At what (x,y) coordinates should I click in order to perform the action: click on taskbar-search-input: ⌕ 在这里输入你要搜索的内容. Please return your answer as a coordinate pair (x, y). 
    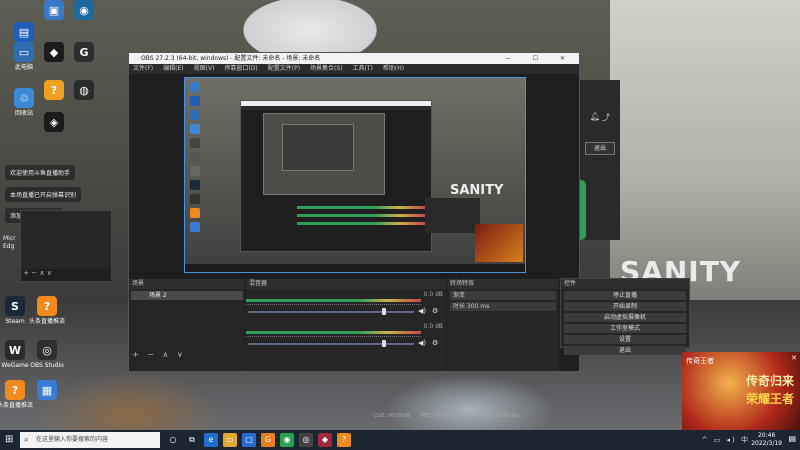
    Looking at the image, I should click on (90, 440).